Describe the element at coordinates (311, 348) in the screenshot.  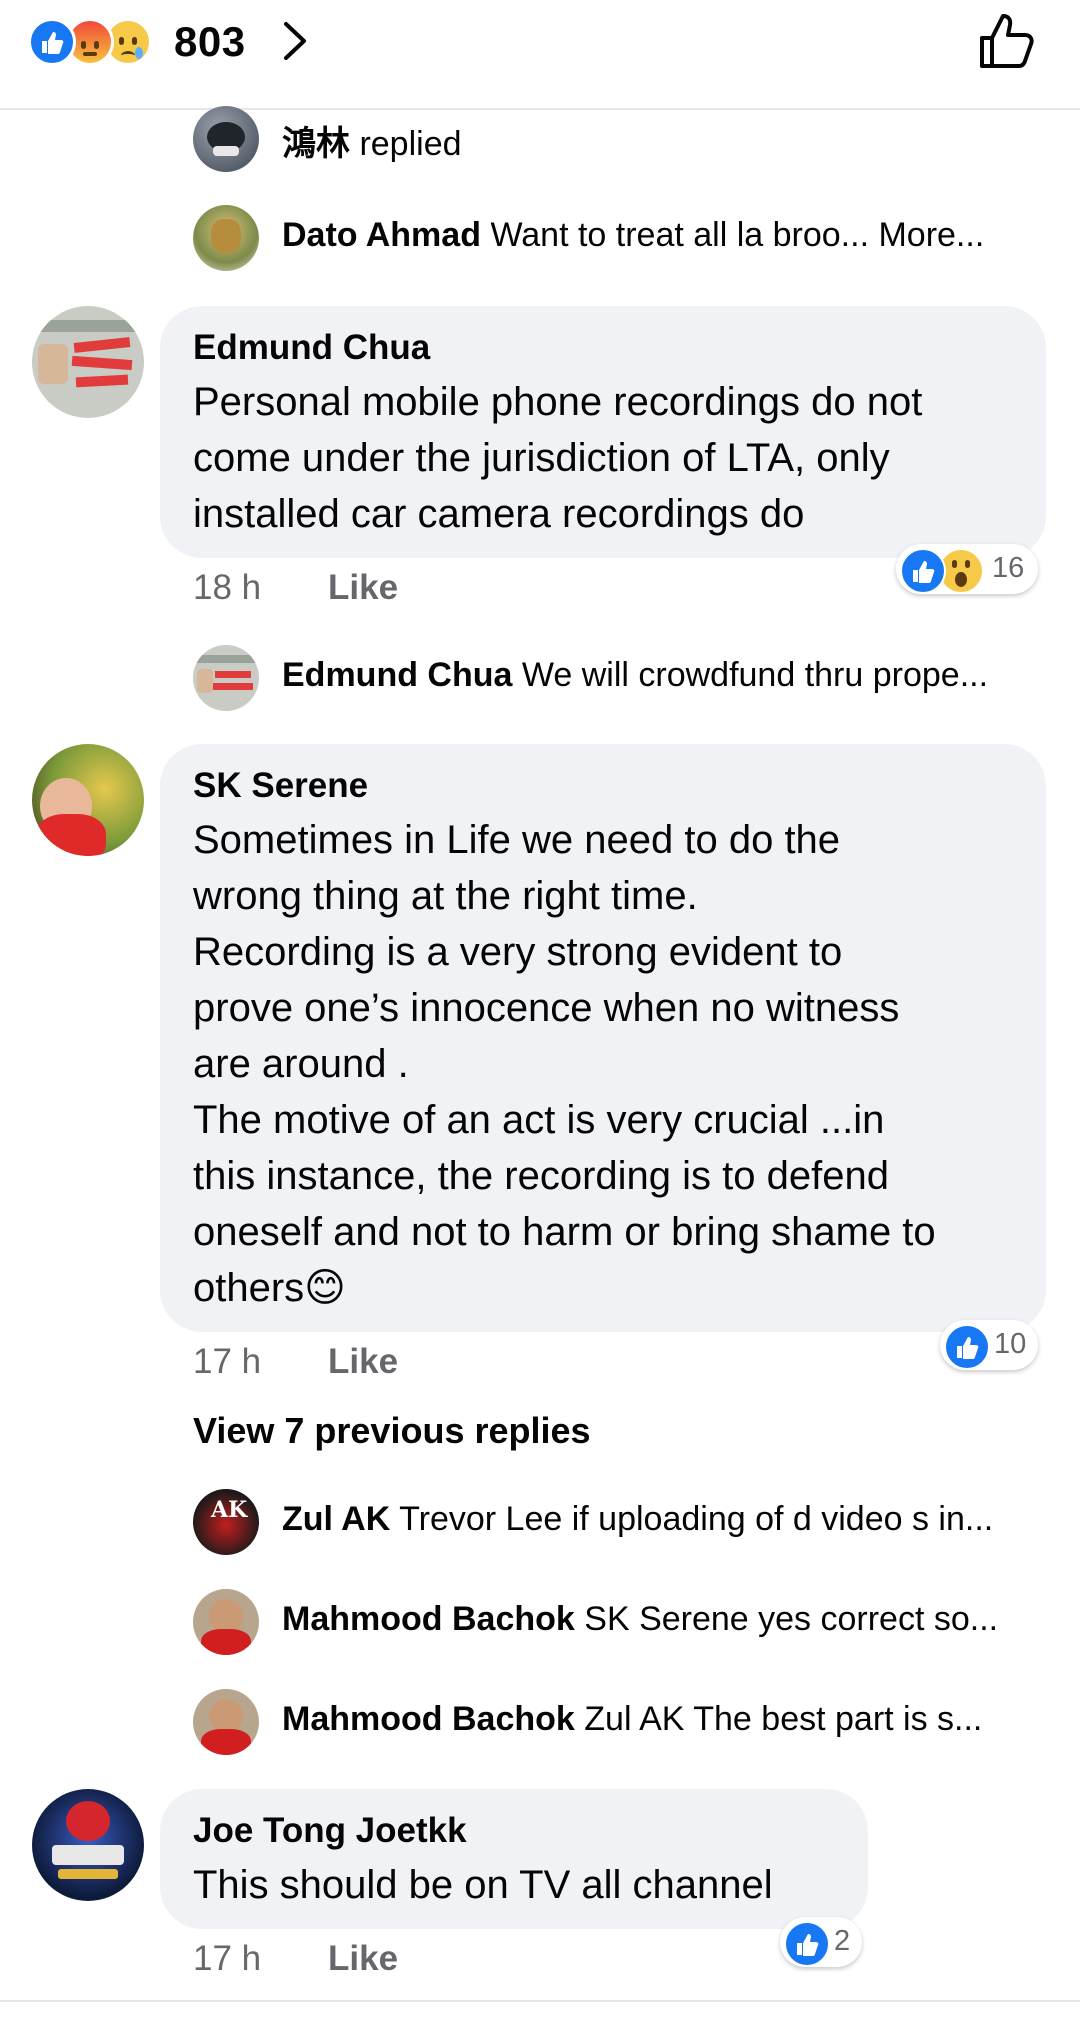
I see `comment-author: Edmund Chua` at that location.